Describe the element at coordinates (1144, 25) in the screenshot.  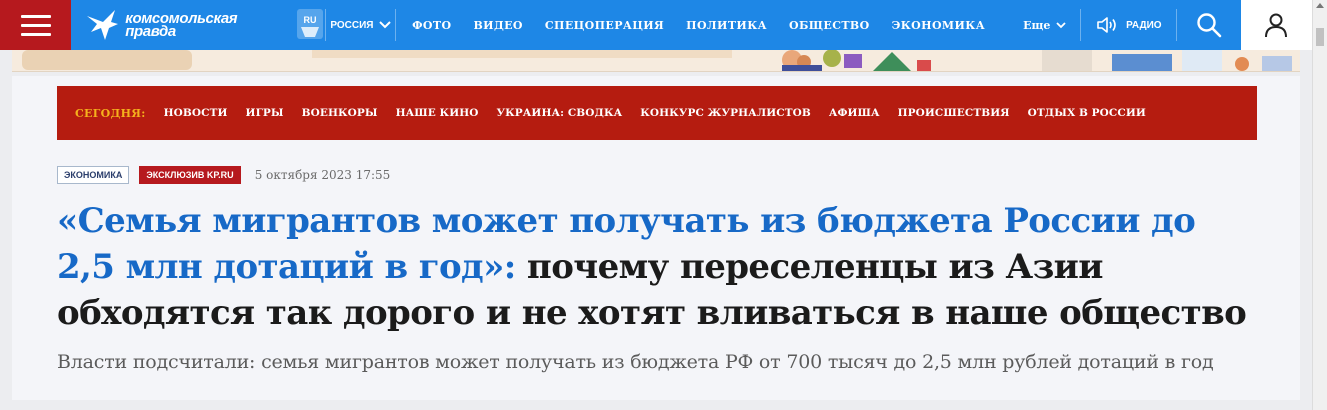
I see `radio-label: Радио` at that location.